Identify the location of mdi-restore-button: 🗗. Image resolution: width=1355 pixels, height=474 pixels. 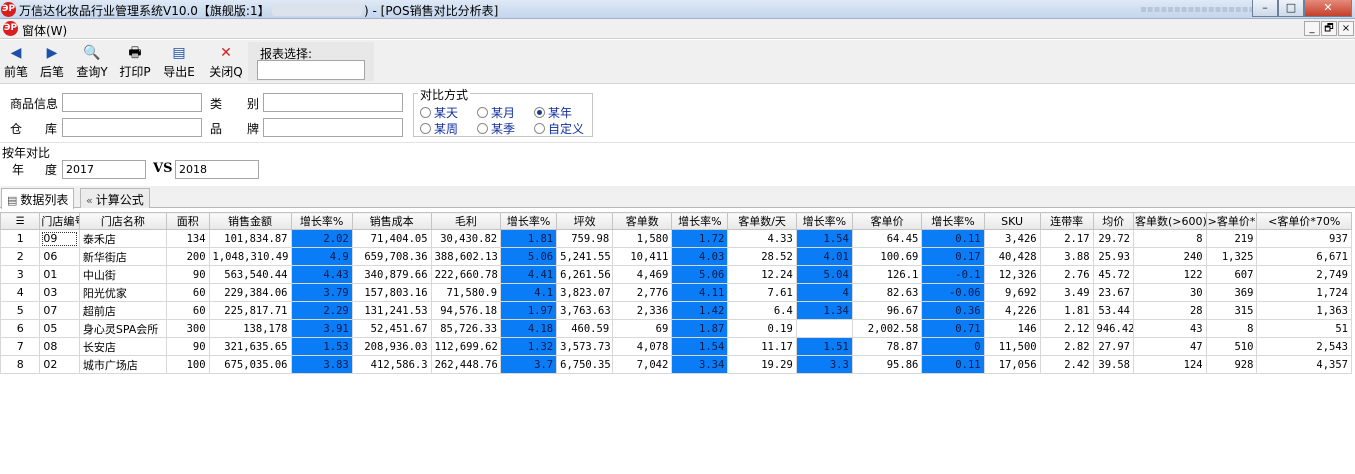
(1329, 28).